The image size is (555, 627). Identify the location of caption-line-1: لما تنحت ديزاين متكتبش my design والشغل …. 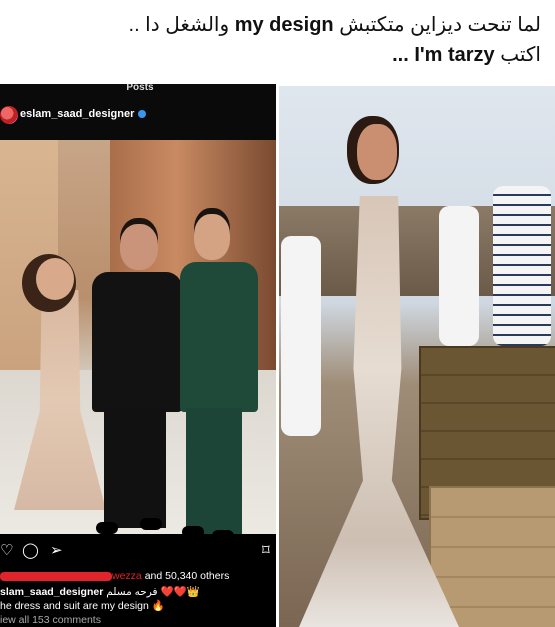
(277, 25).